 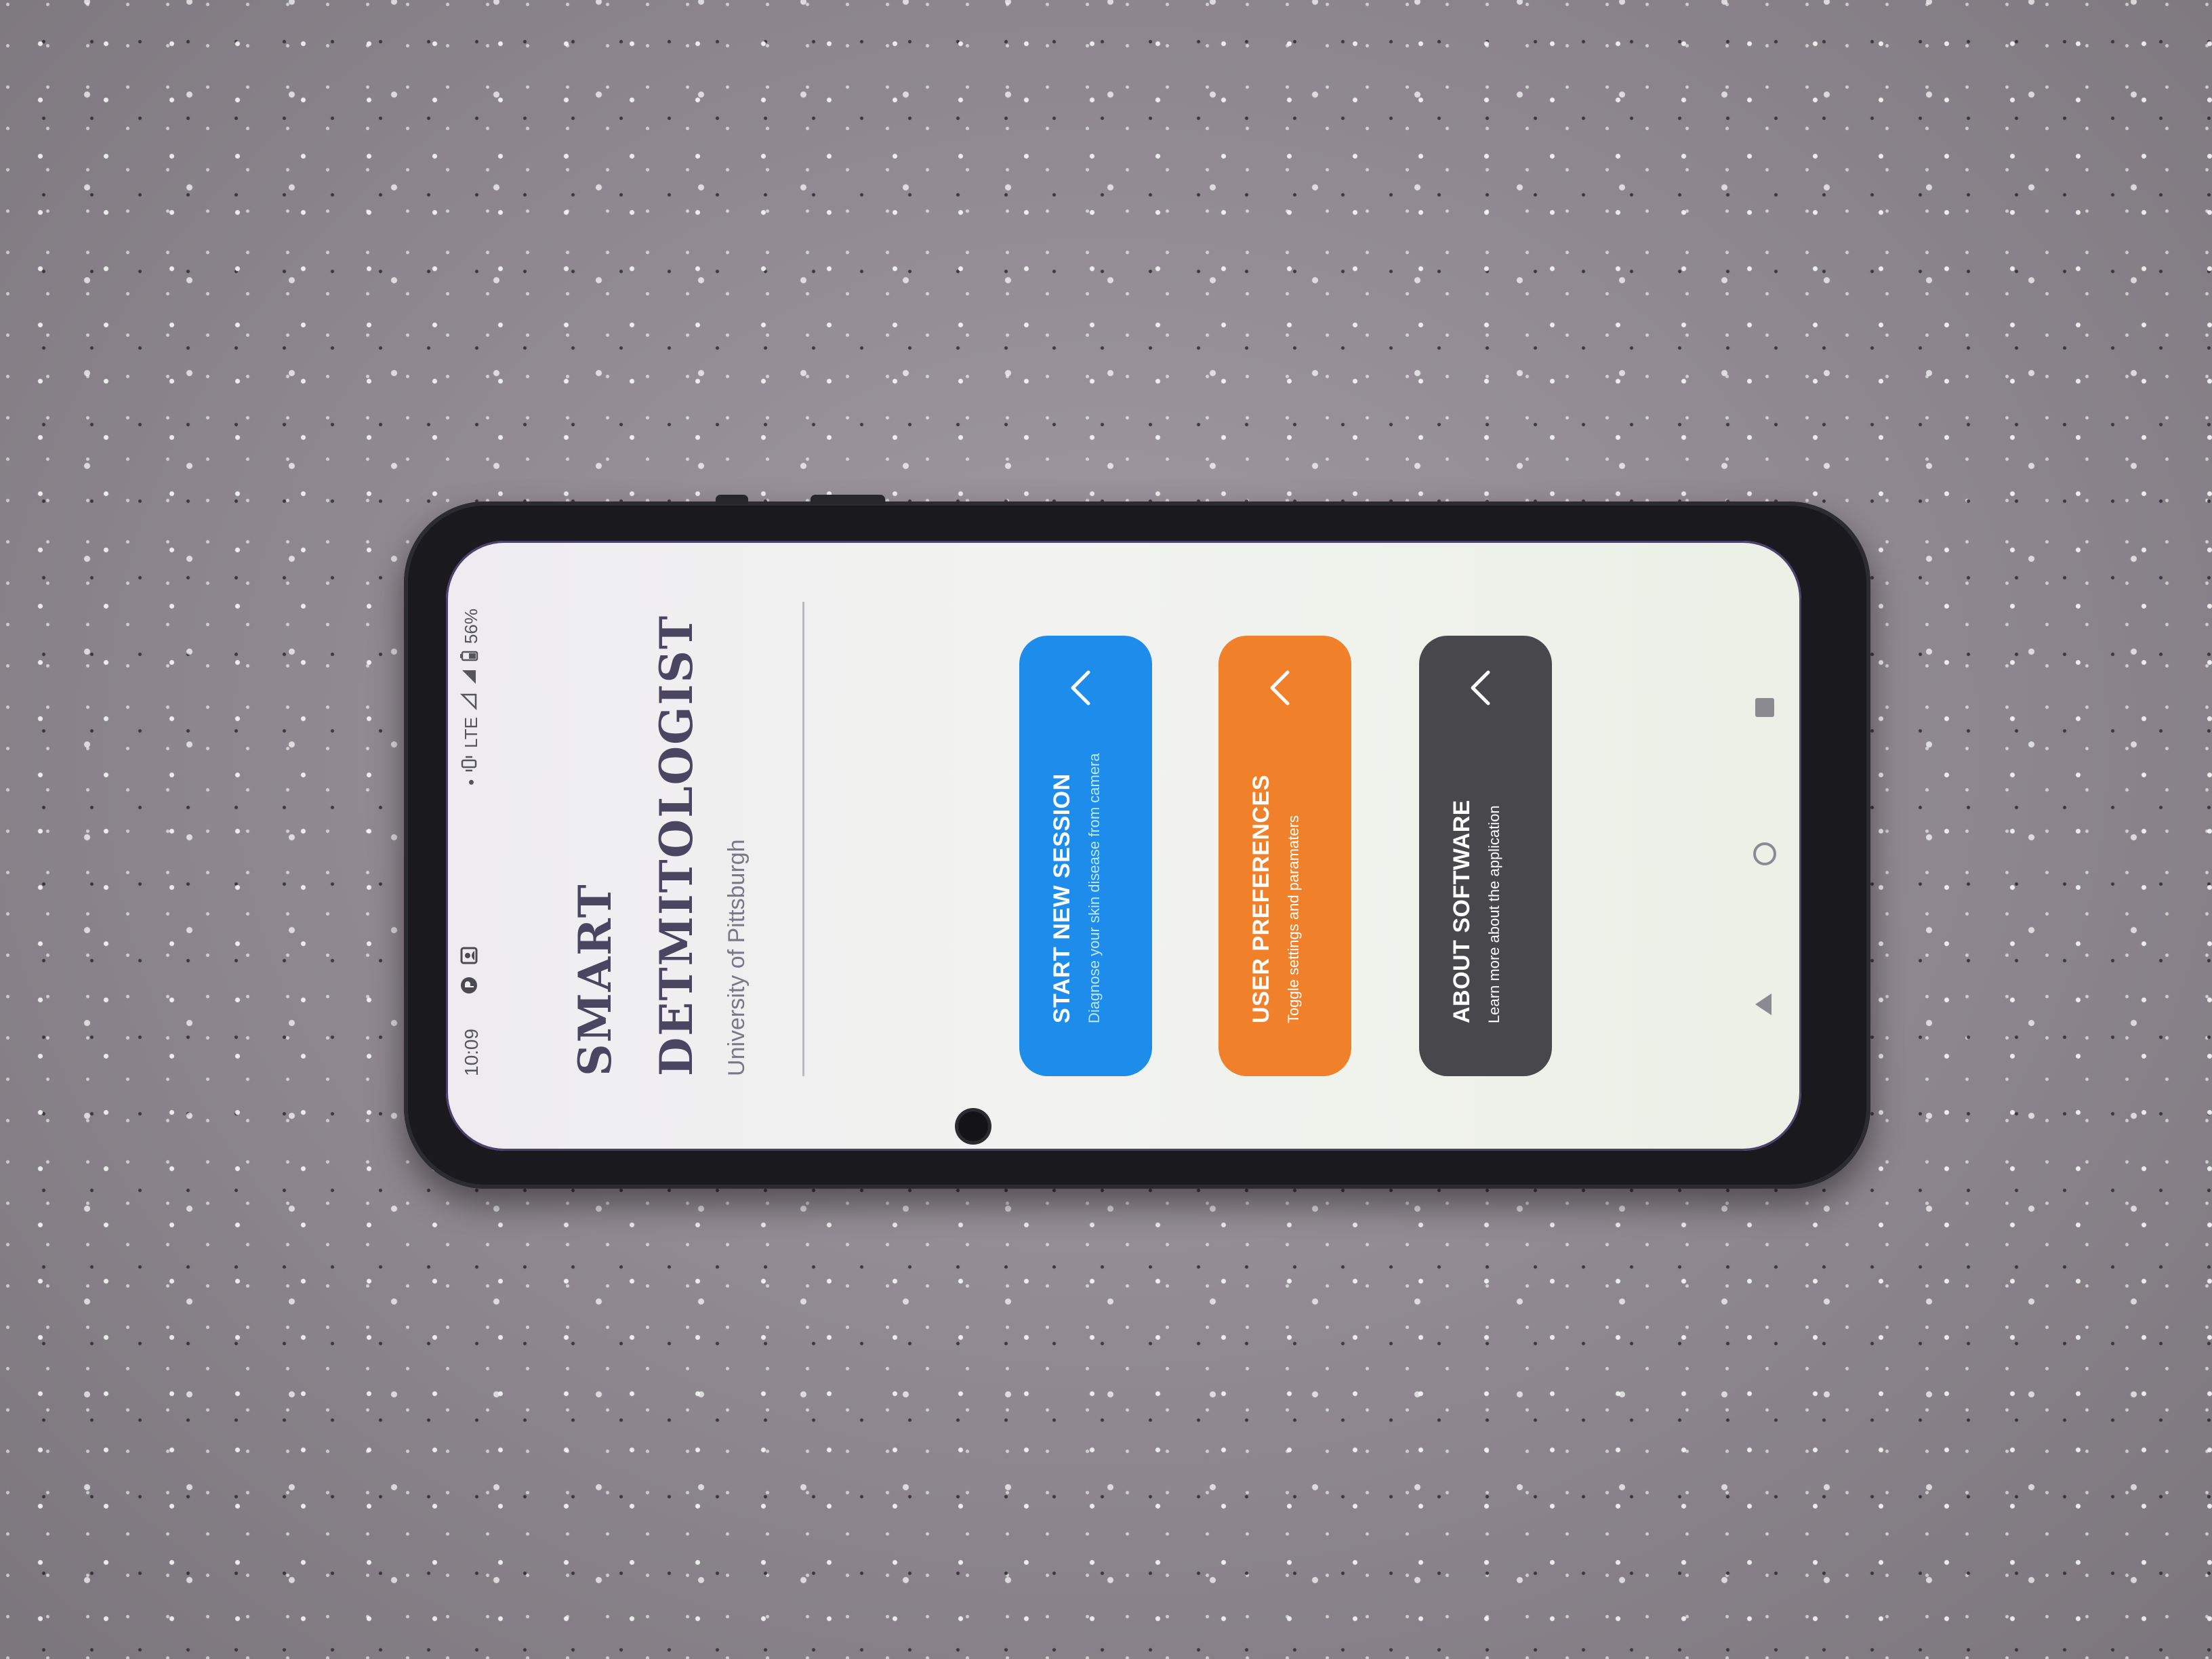 What do you see at coordinates (471, 846) in the screenshot?
I see `status-bar: 10:09 • LTE 56%` at bounding box center [471, 846].